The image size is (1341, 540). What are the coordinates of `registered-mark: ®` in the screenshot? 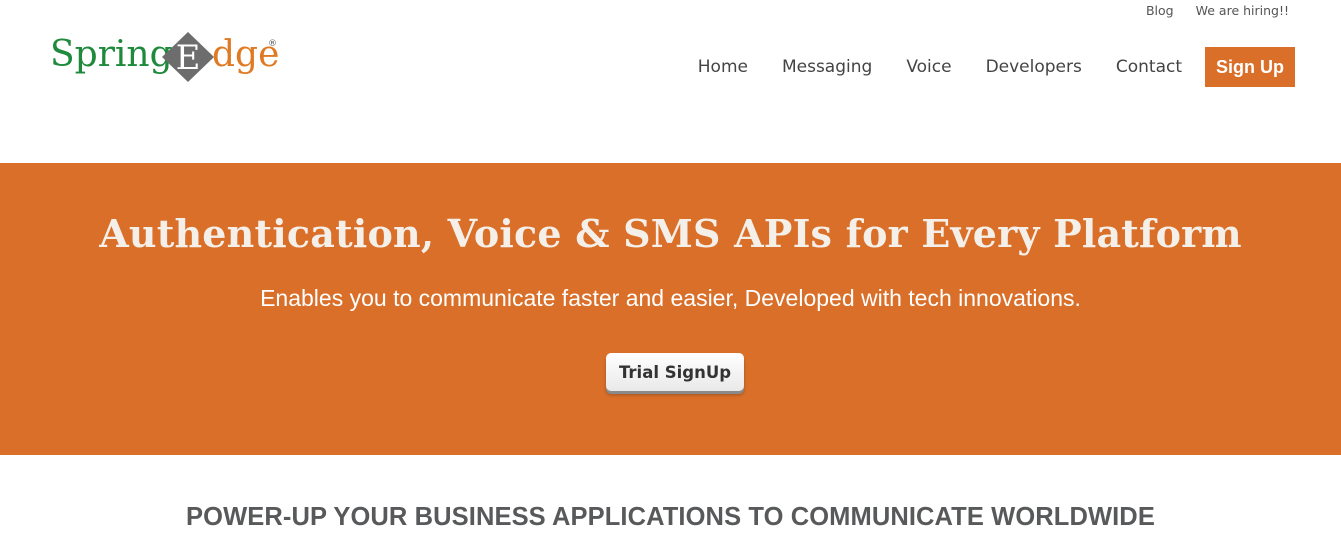 It's located at (272, 44).